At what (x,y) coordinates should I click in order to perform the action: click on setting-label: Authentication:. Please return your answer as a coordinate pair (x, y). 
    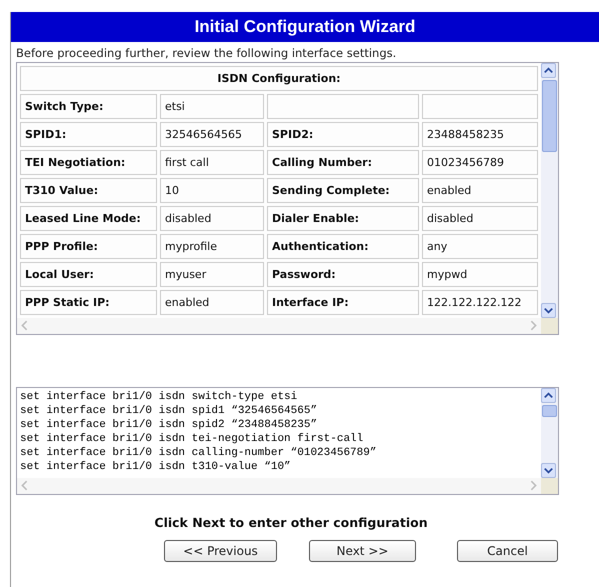
    Looking at the image, I should click on (343, 246).